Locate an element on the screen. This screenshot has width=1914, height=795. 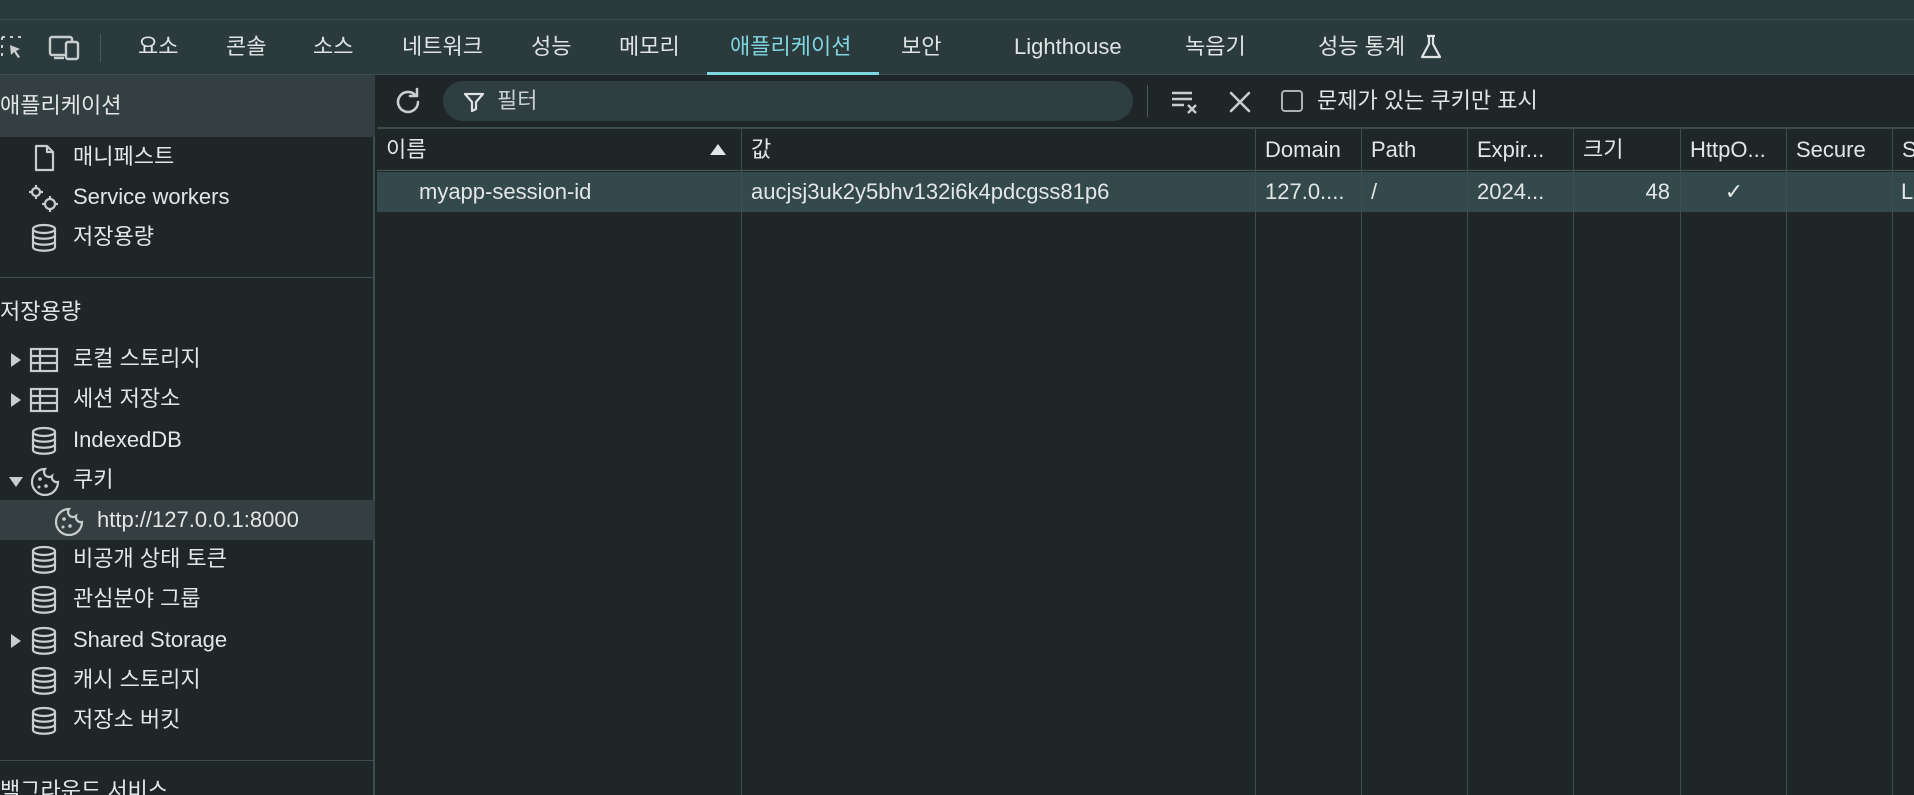
sidebar-item-label: http://127.0.0.1:8000 is located at coordinates (198, 519).